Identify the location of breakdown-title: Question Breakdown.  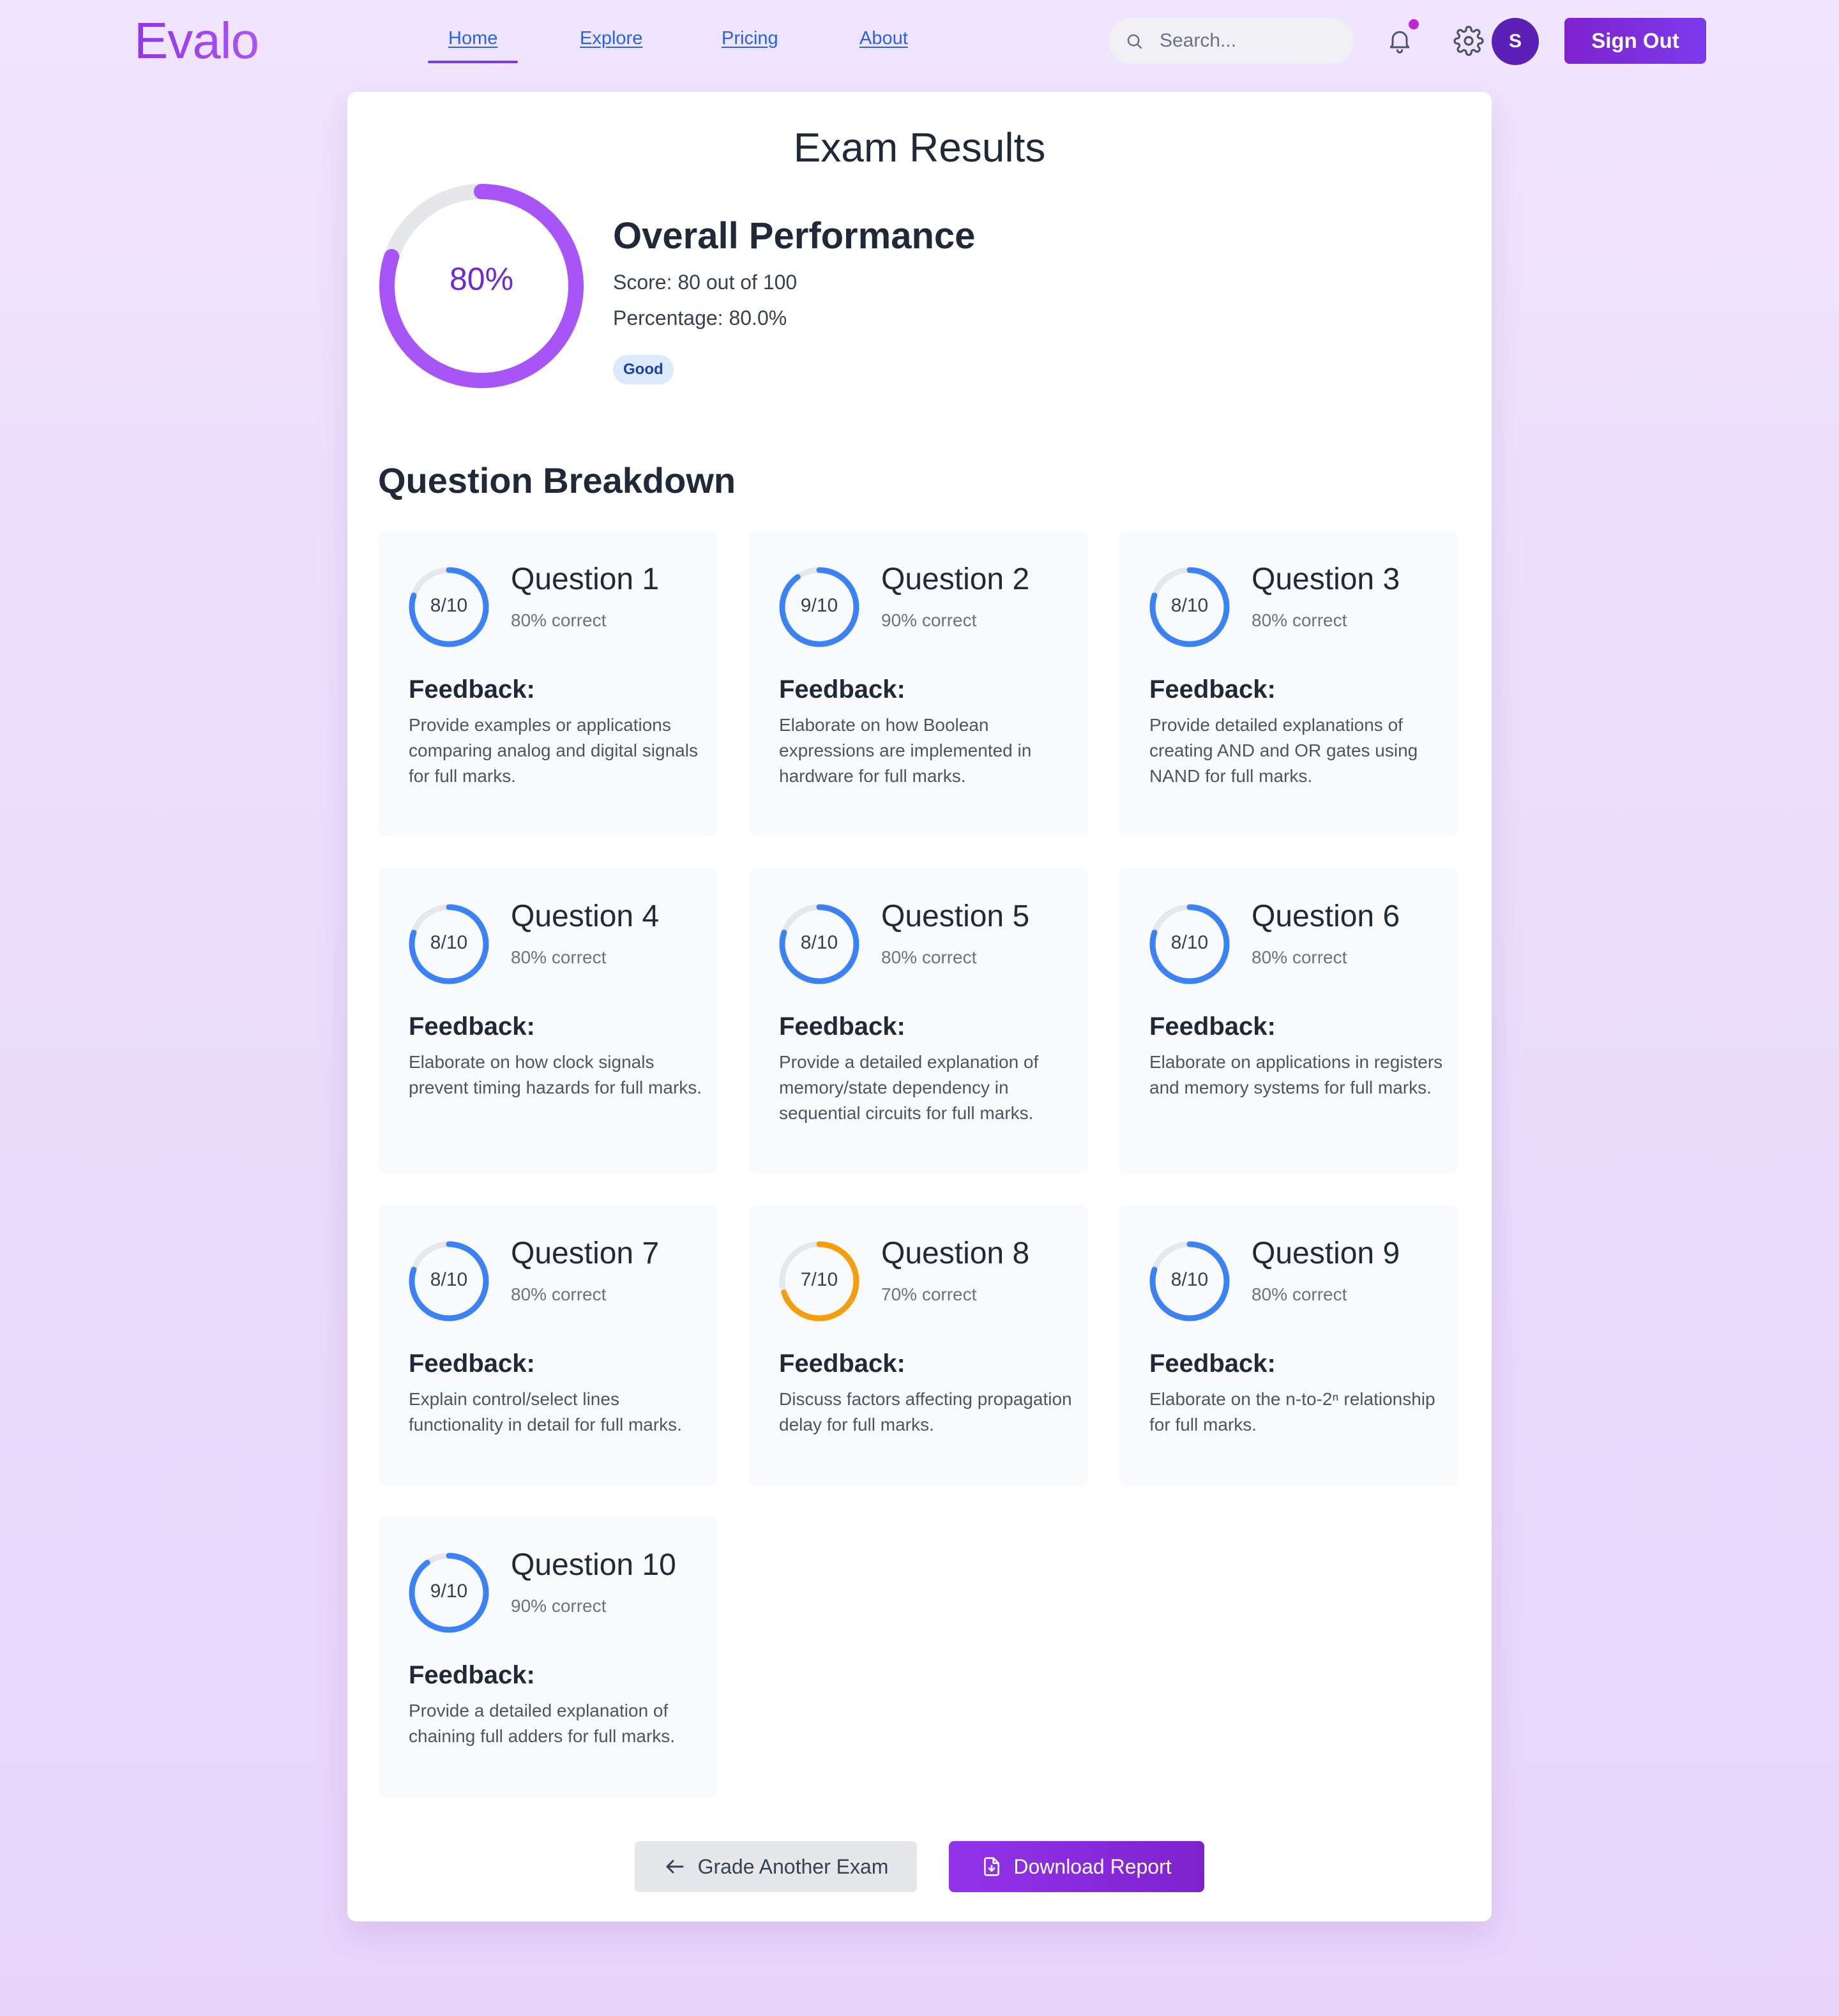
(557, 480).